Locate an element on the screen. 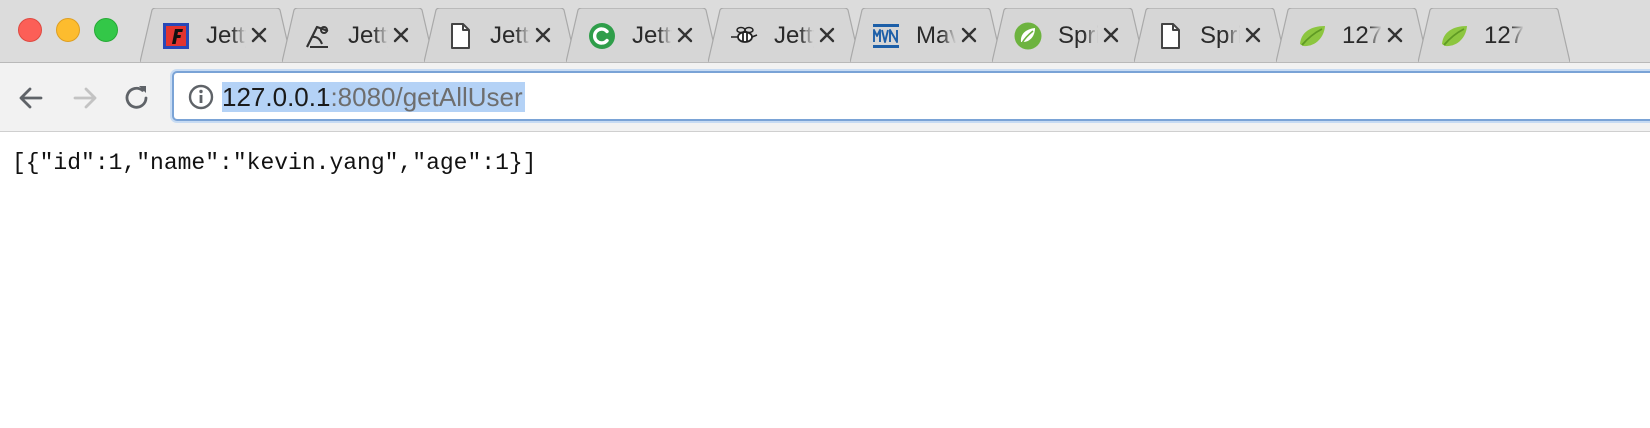  reload-icon is located at coordinates (137, 98).